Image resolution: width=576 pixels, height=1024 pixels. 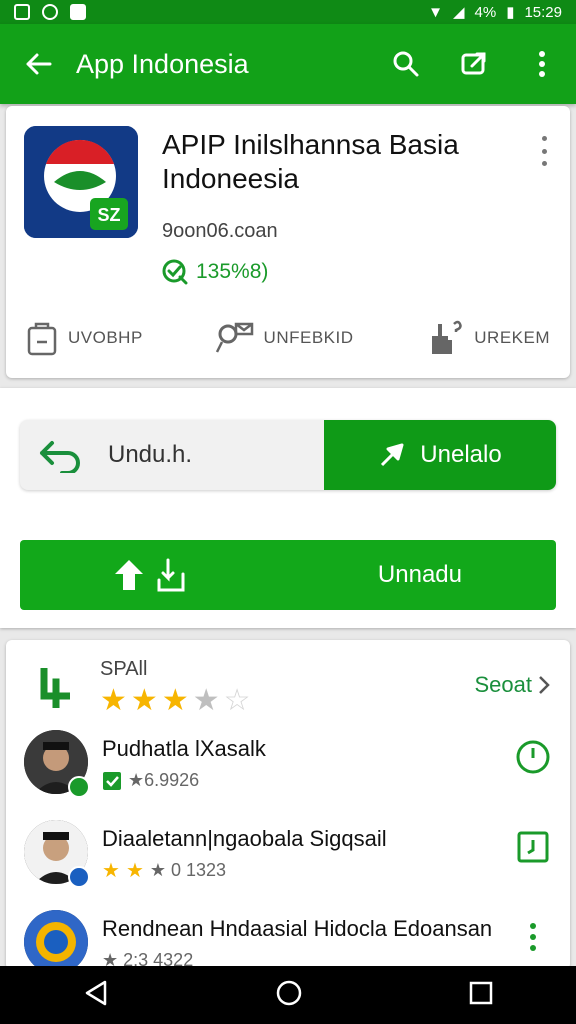 I want to click on square-recents-icon, so click(x=481, y=992).